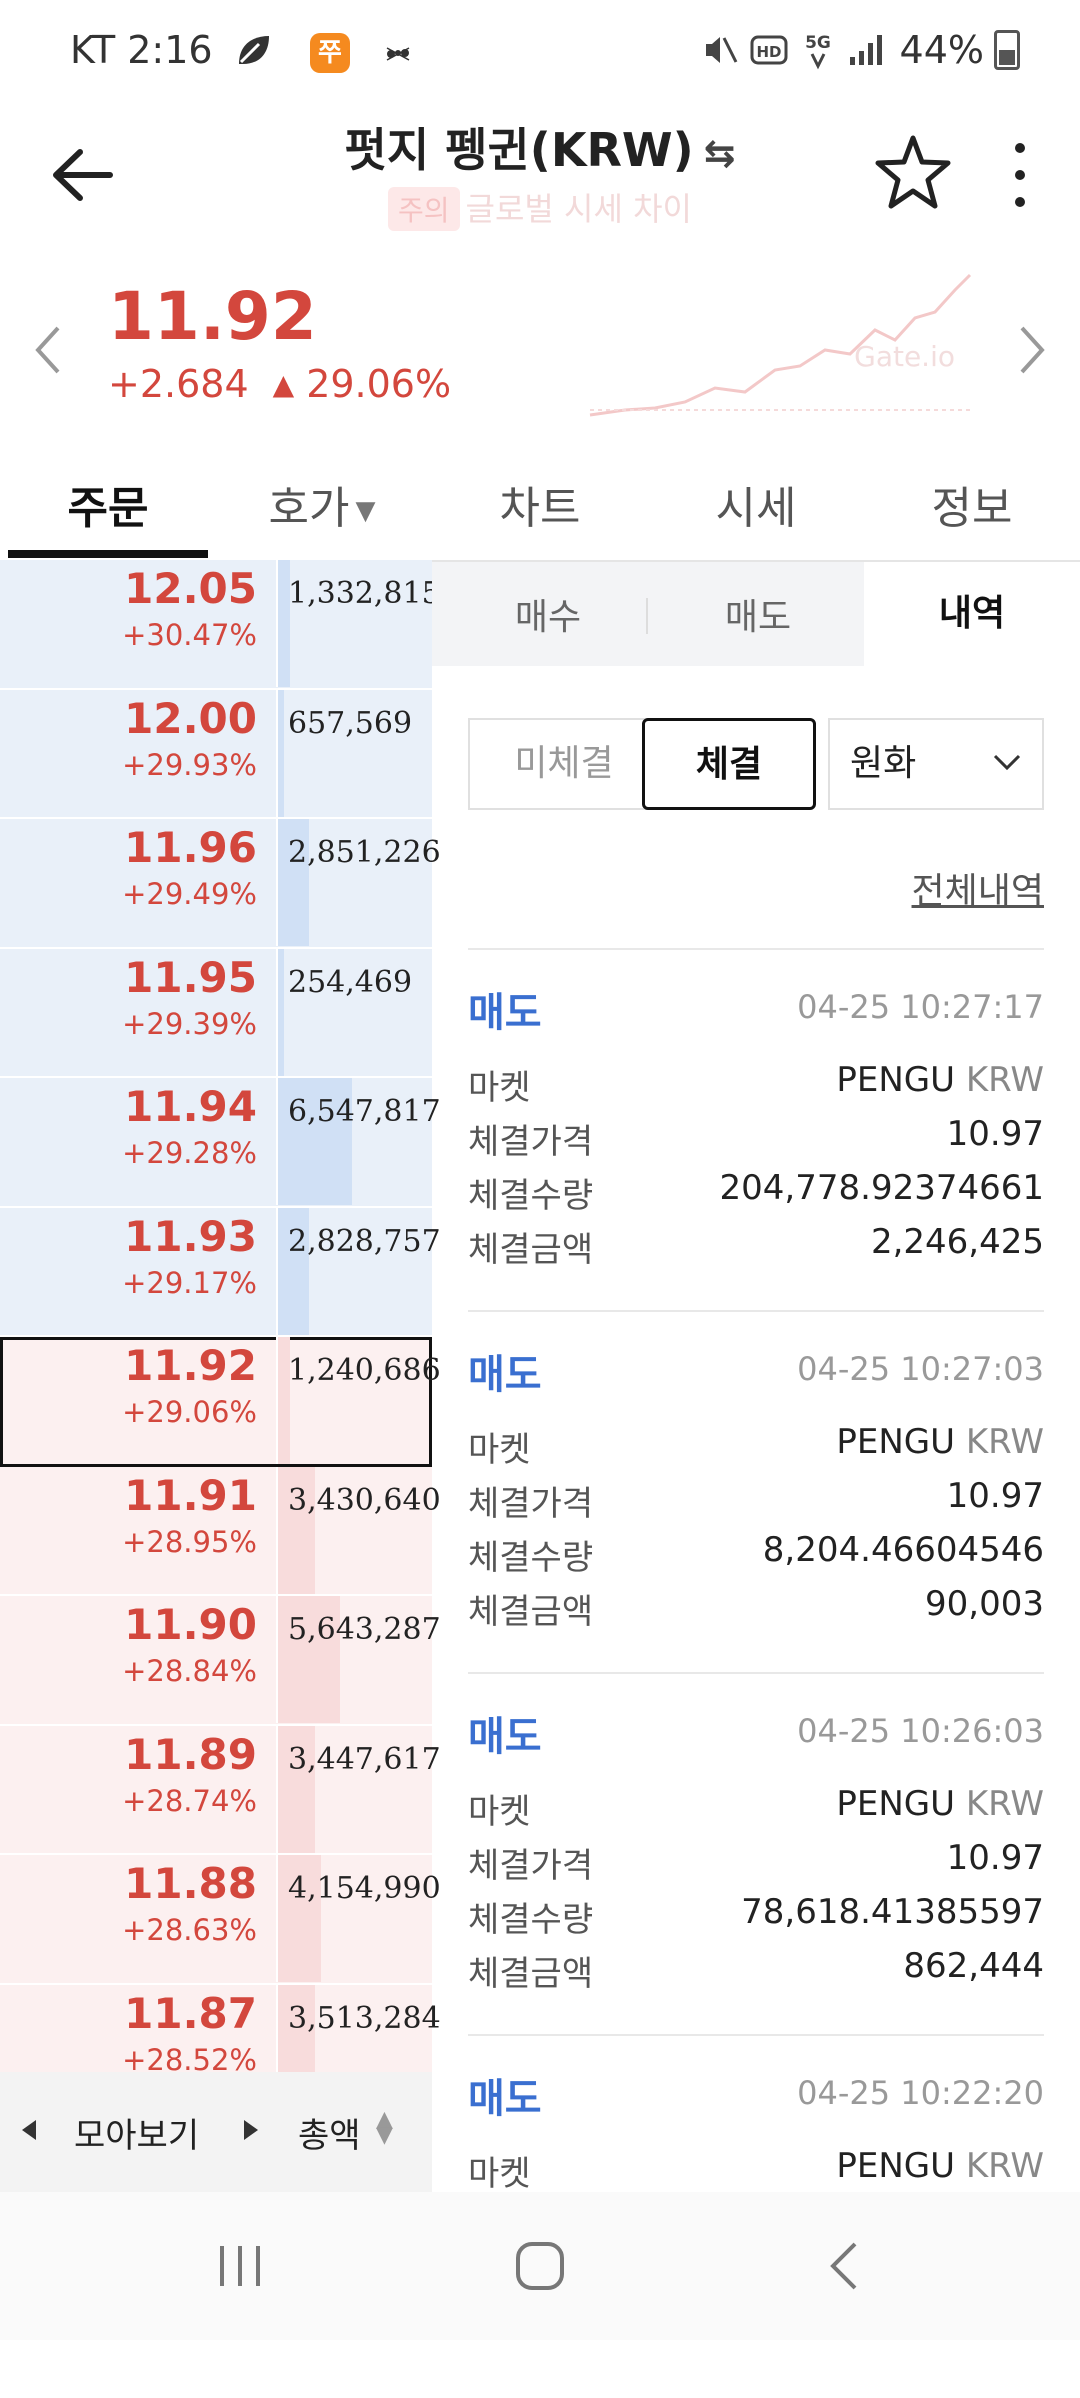 The image size is (1080, 2398). What do you see at coordinates (1020, 175) in the screenshot?
I see `more-options-icon` at bounding box center [1020, 175].